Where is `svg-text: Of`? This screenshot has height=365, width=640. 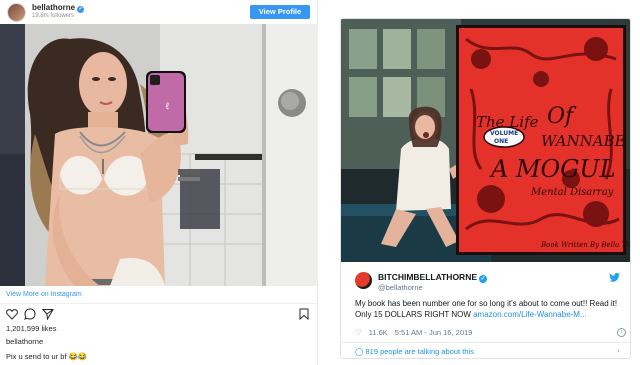
svg-text: Of is located at coordinates (562, 116).